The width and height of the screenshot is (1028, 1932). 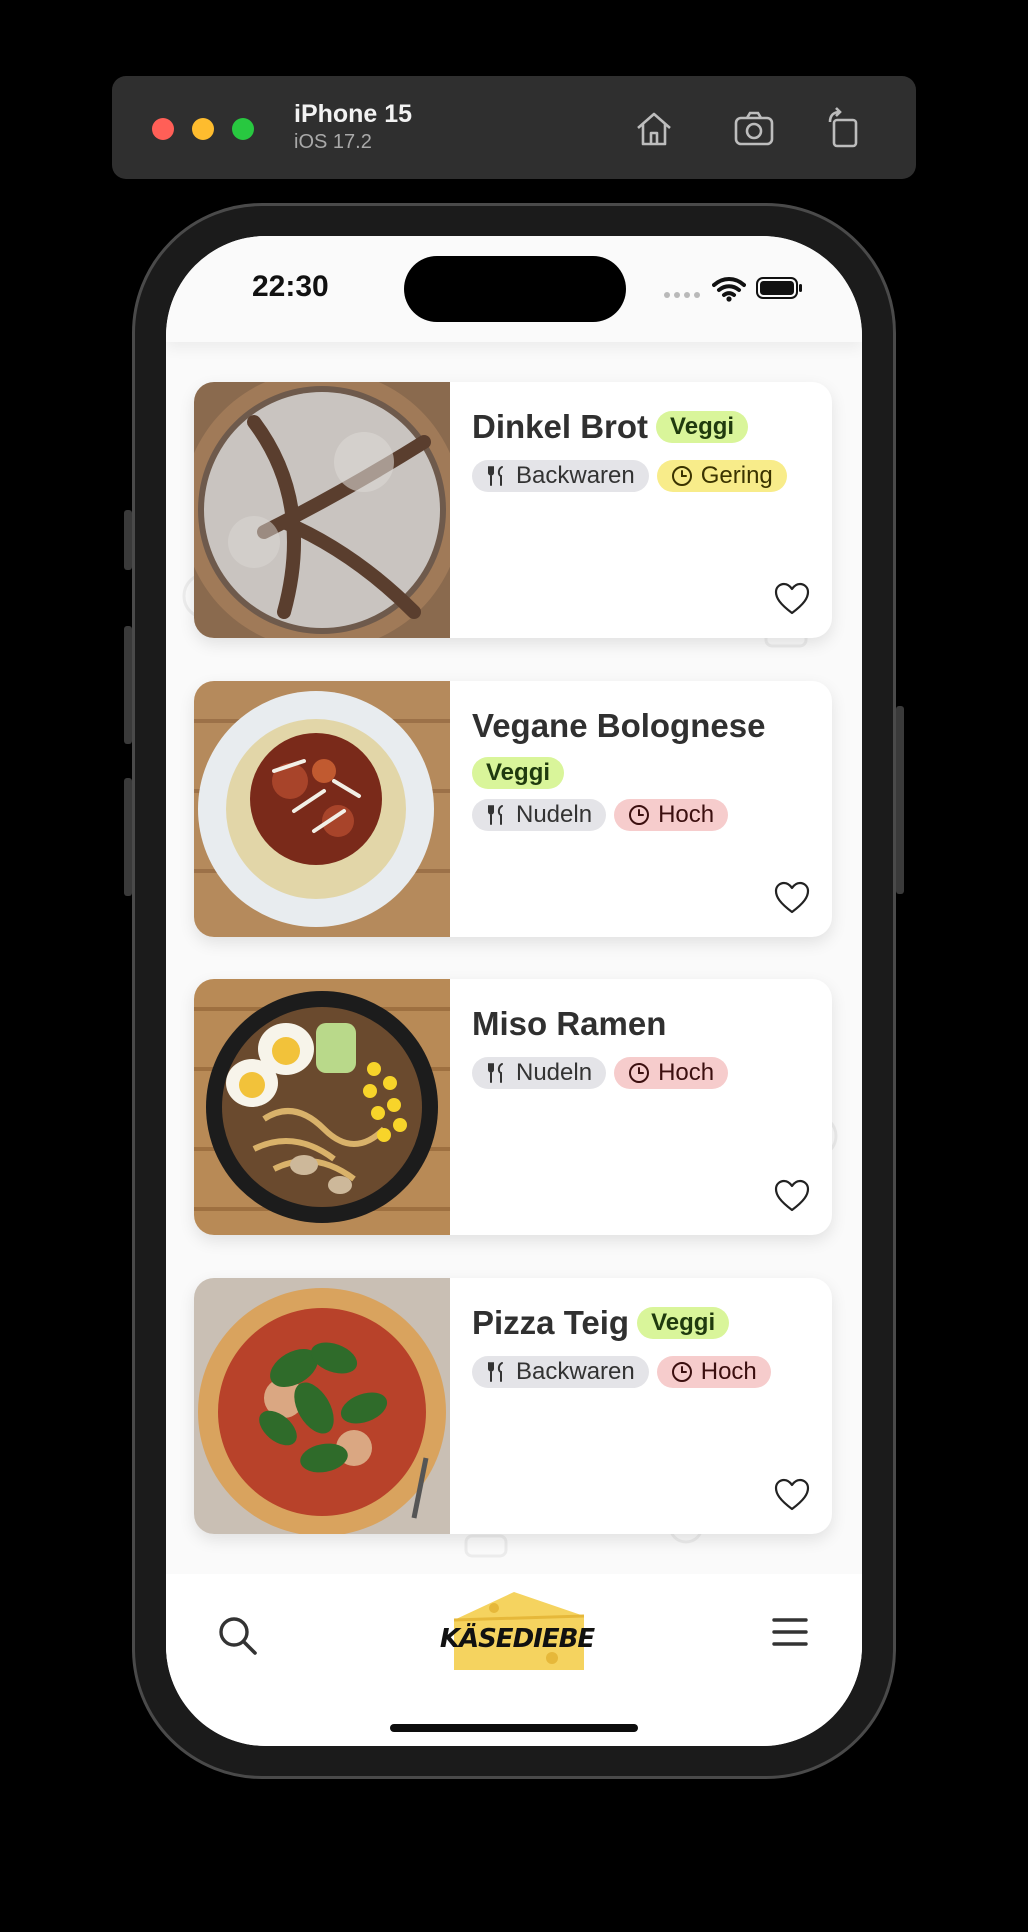 What do you see at coordinates (128, 837) in the screenshot?
I see `volume-down-button` at bounding box center [128, 837].